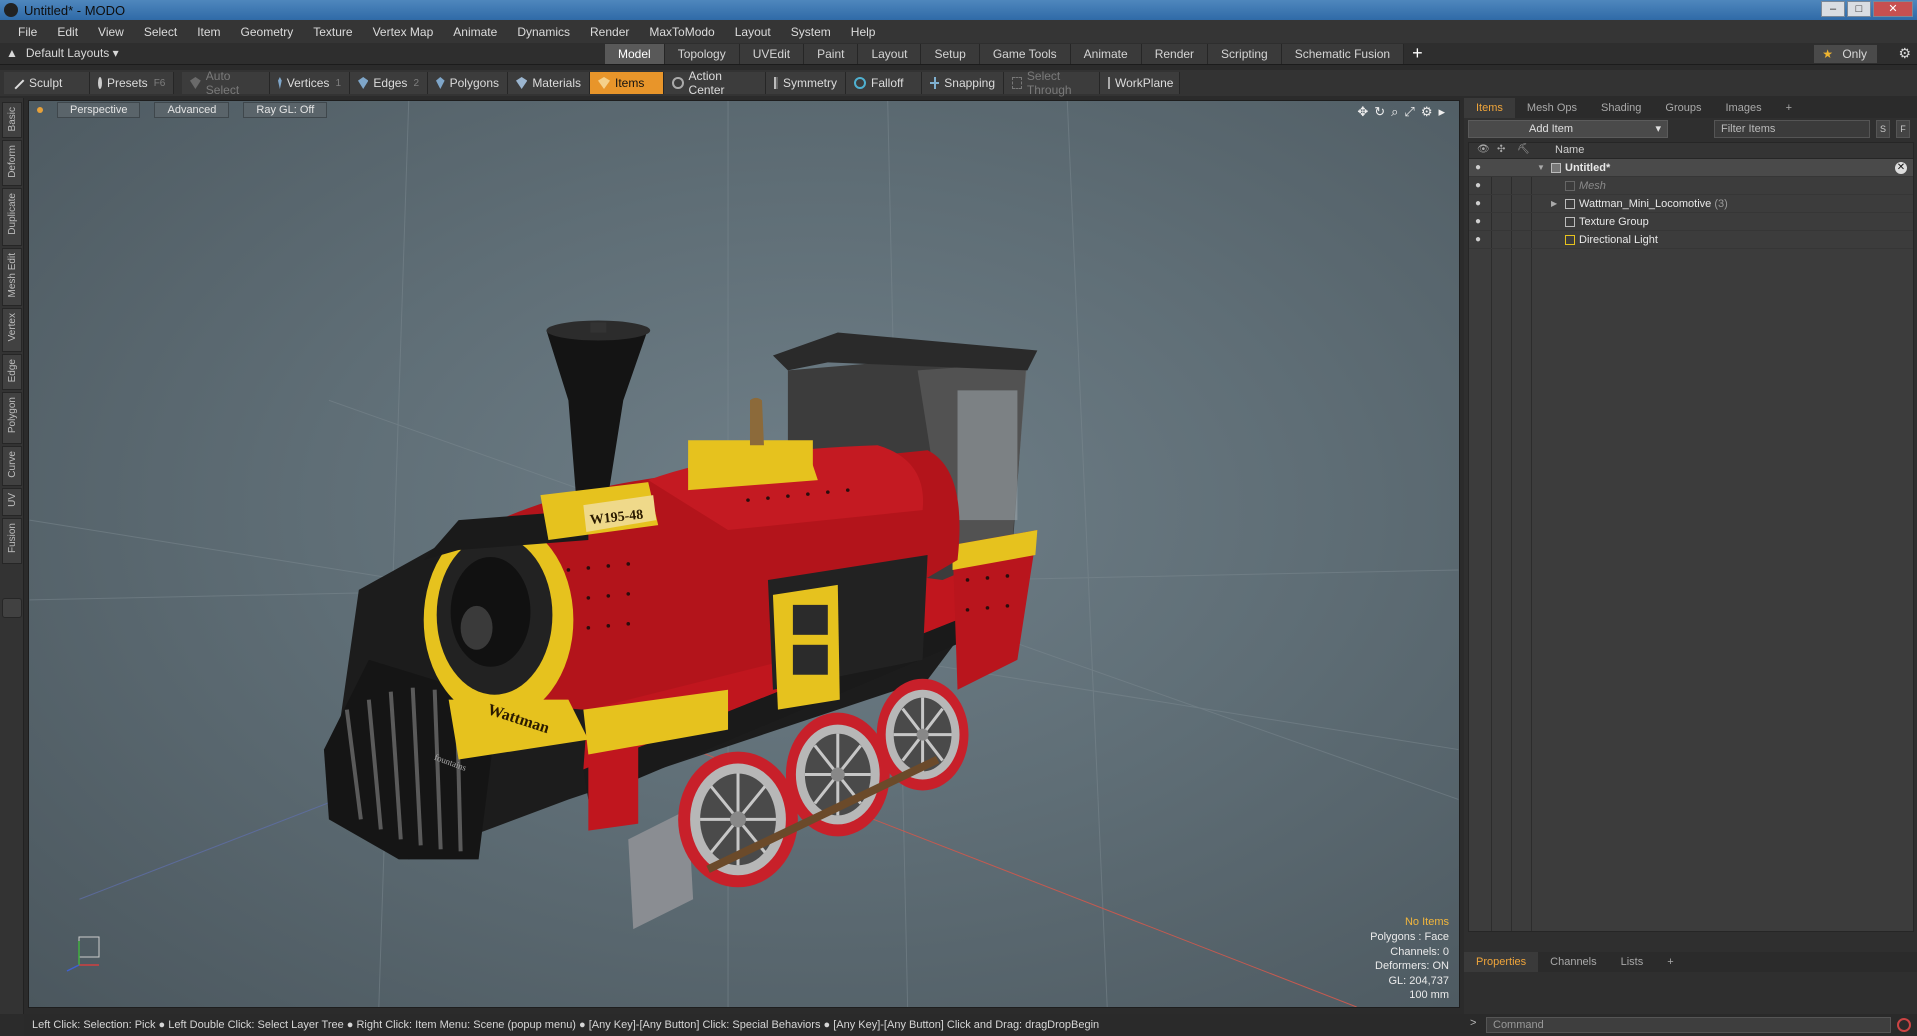  I want to click on tab-animate: Animate, so click(1106, 54).